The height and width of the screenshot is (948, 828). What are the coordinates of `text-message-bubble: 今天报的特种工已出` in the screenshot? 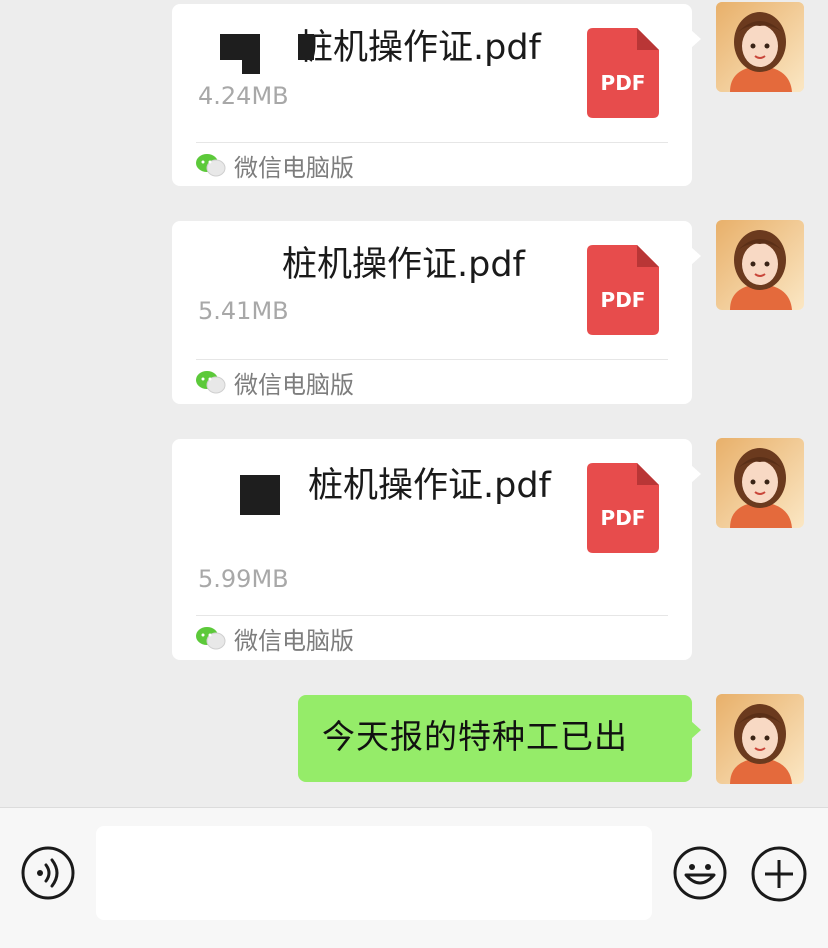 It's located at (499, 738).